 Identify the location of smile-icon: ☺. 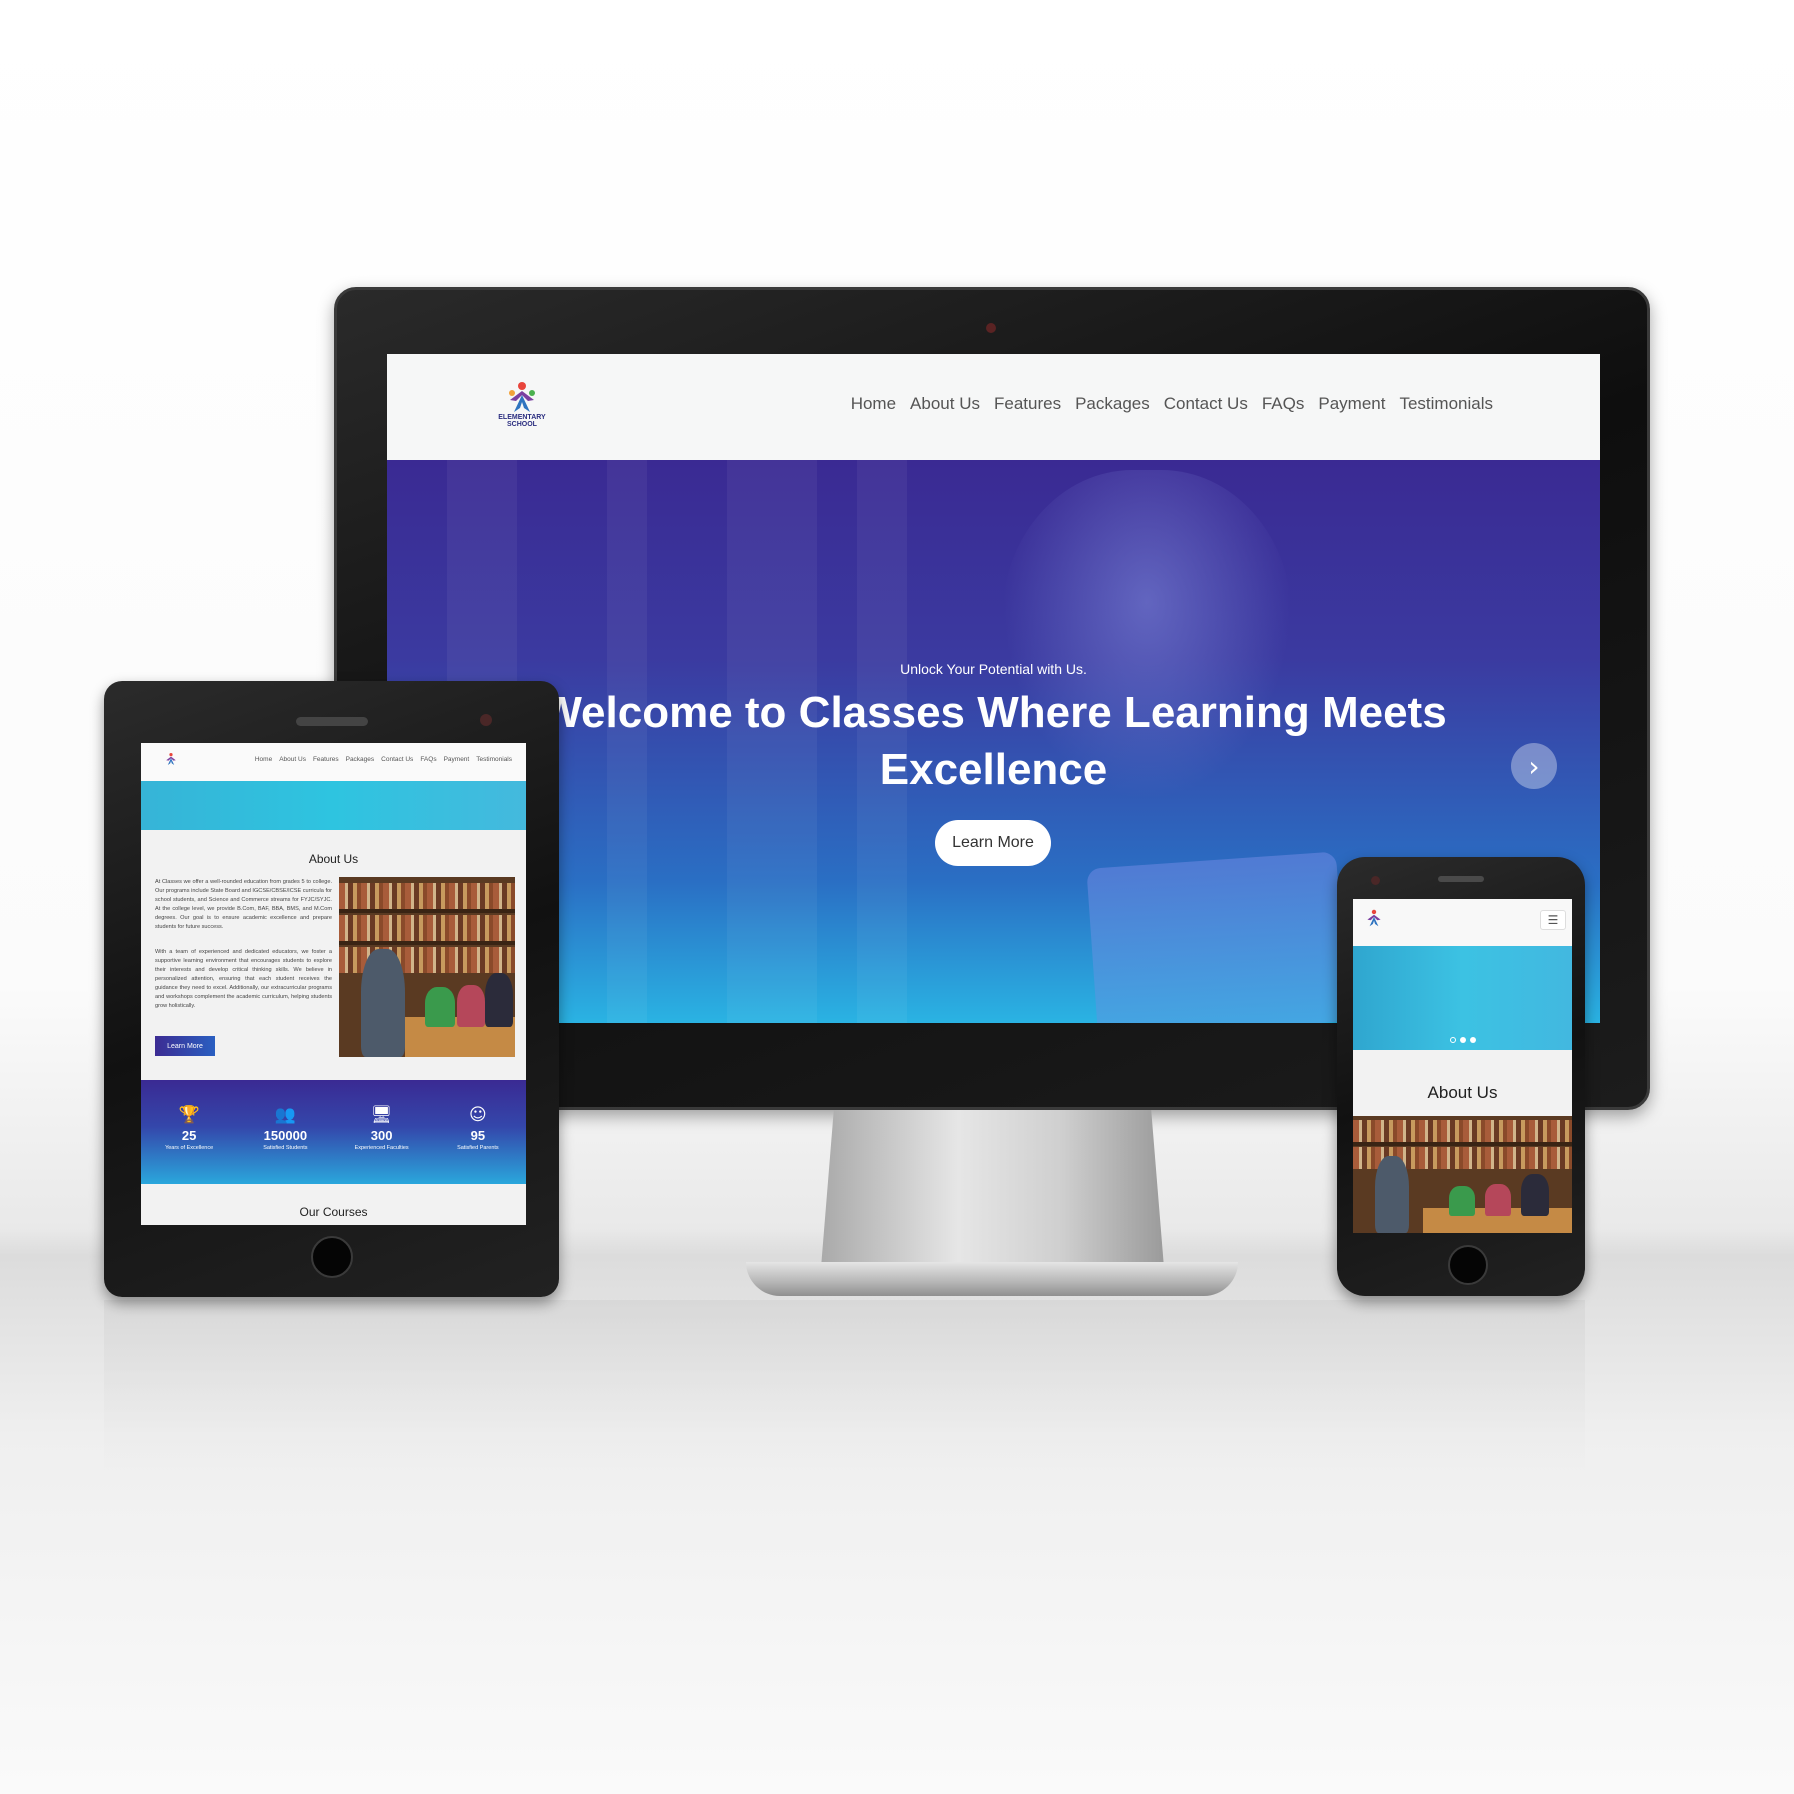
(478, 1115).